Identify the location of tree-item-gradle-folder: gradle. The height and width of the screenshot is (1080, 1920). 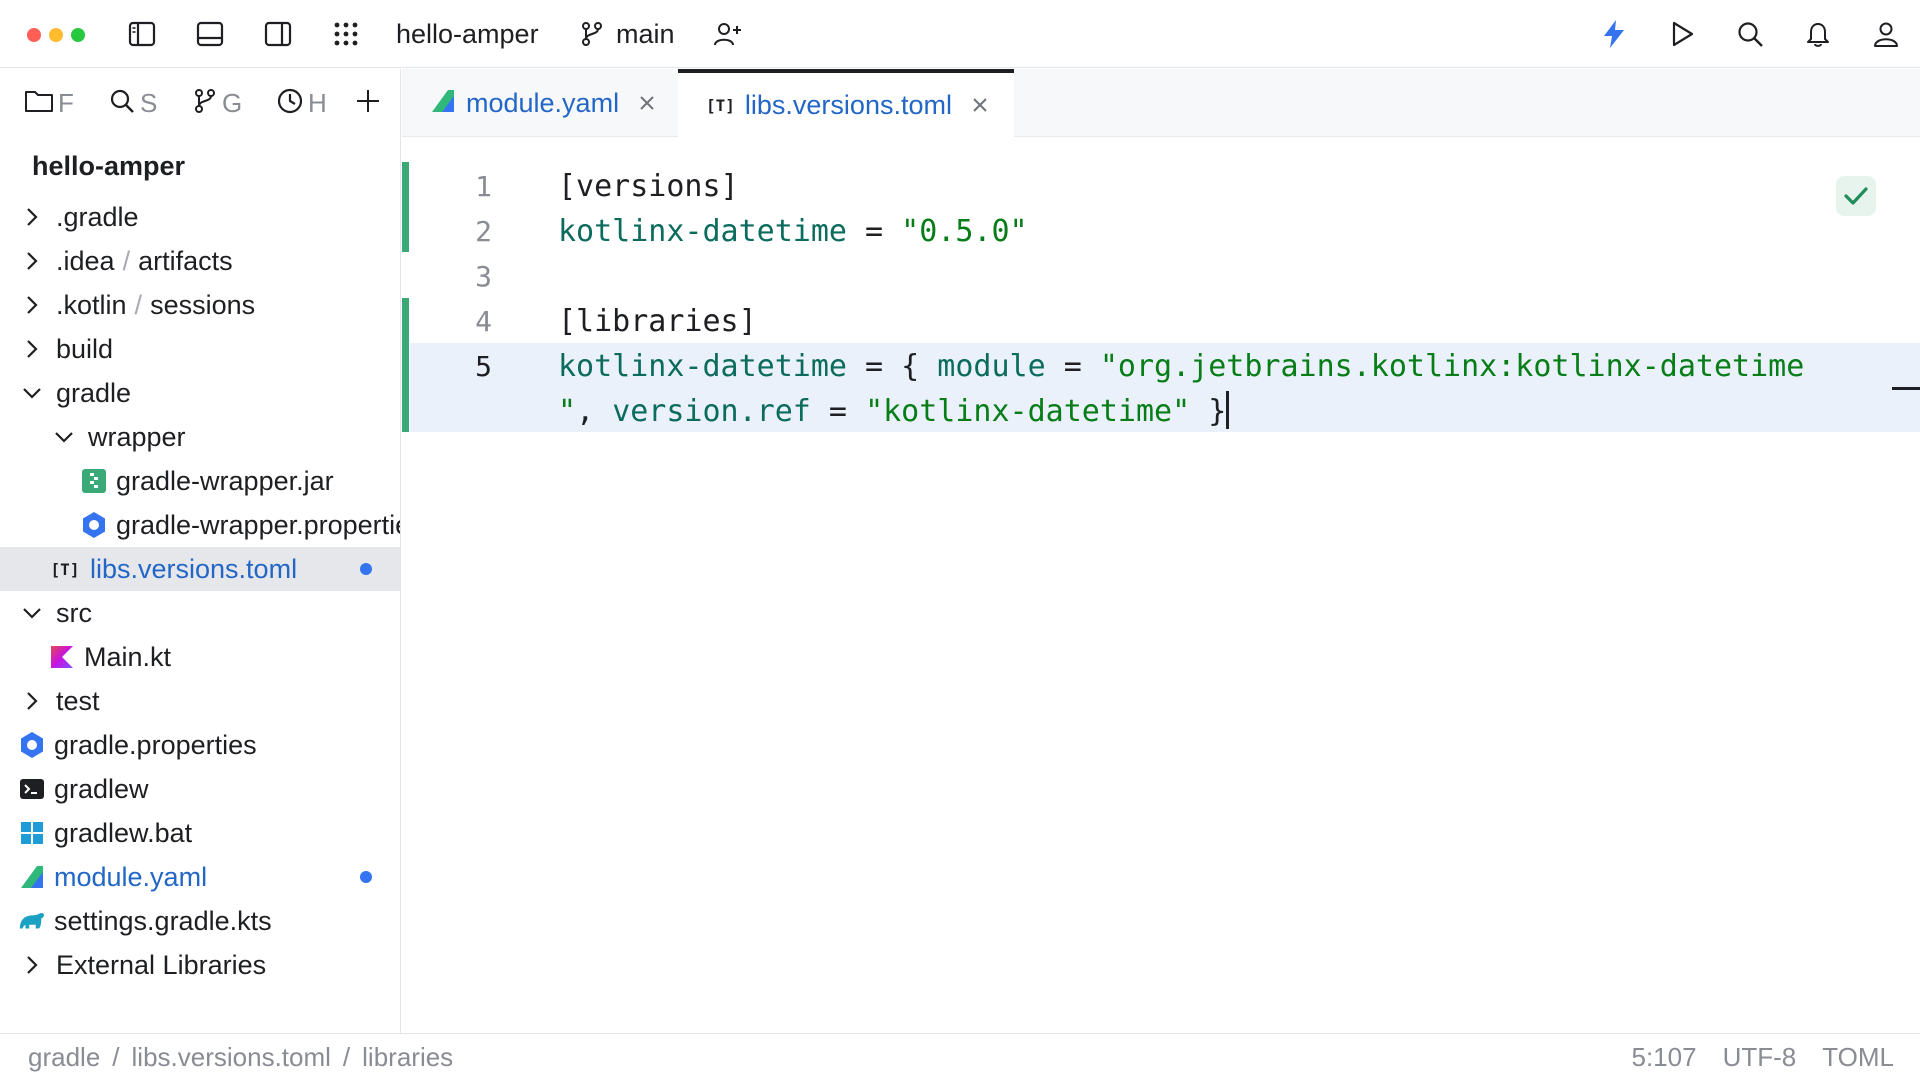
(200, 393).